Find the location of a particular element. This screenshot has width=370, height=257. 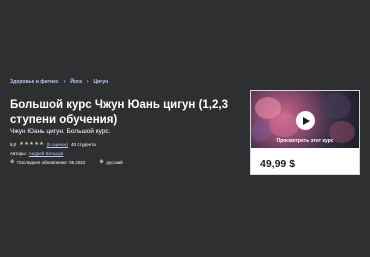

course-preview: Просмотреть этот курс is located at coordinates (305, 119).